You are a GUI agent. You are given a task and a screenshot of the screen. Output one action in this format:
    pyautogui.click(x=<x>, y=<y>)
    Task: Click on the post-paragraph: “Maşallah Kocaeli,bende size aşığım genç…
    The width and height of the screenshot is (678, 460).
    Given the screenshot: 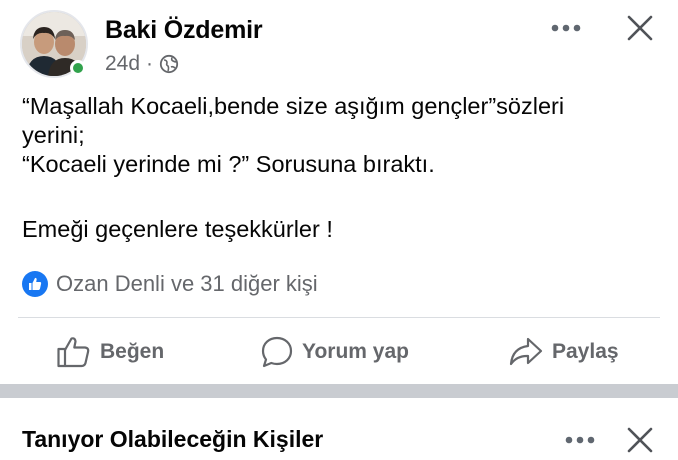 What is the action you would take?
    pyautogui.click(x=293, y=135)
    